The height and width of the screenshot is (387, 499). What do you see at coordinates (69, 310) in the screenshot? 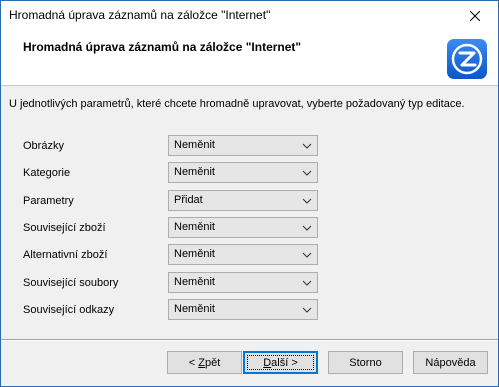
I see `param-label: Související odkazy` at bounding box center [69, 310].